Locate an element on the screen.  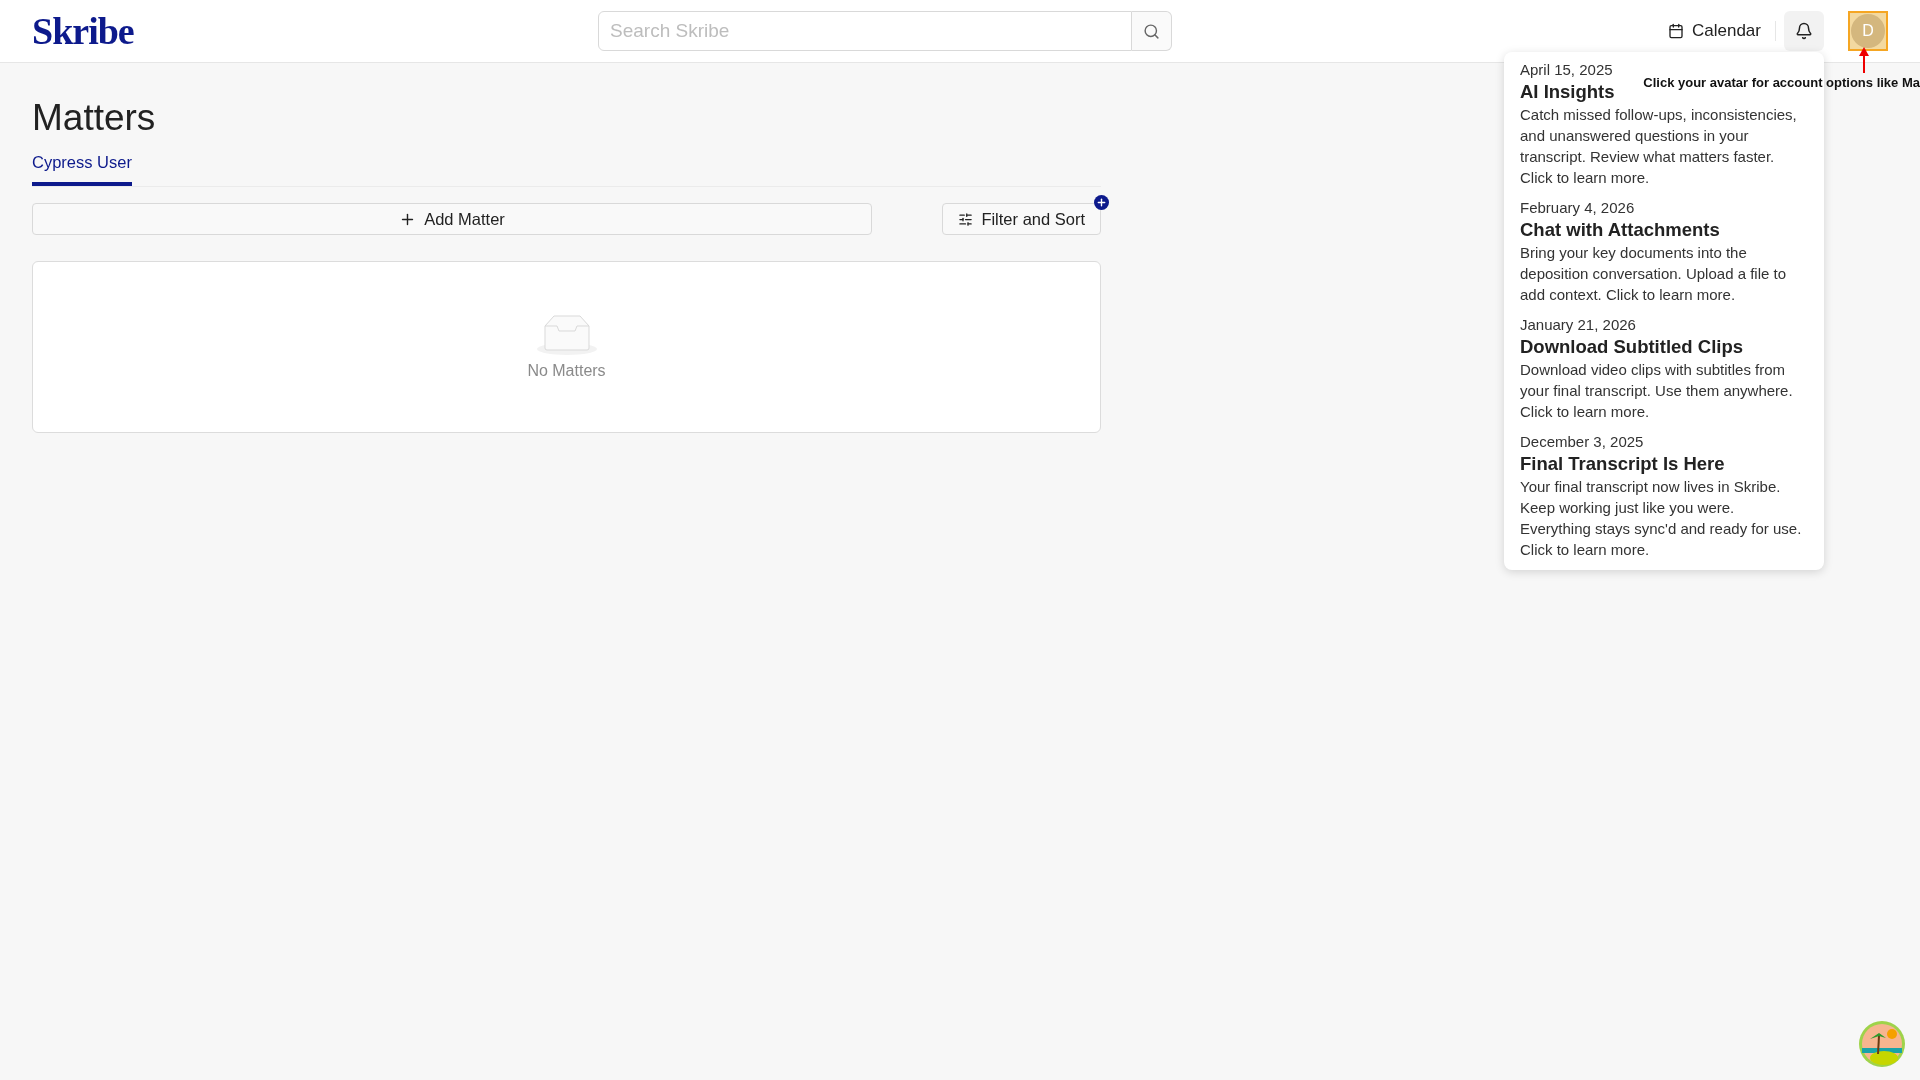
update-date: January 21, 2026 is located at coordinates (1578, 325).